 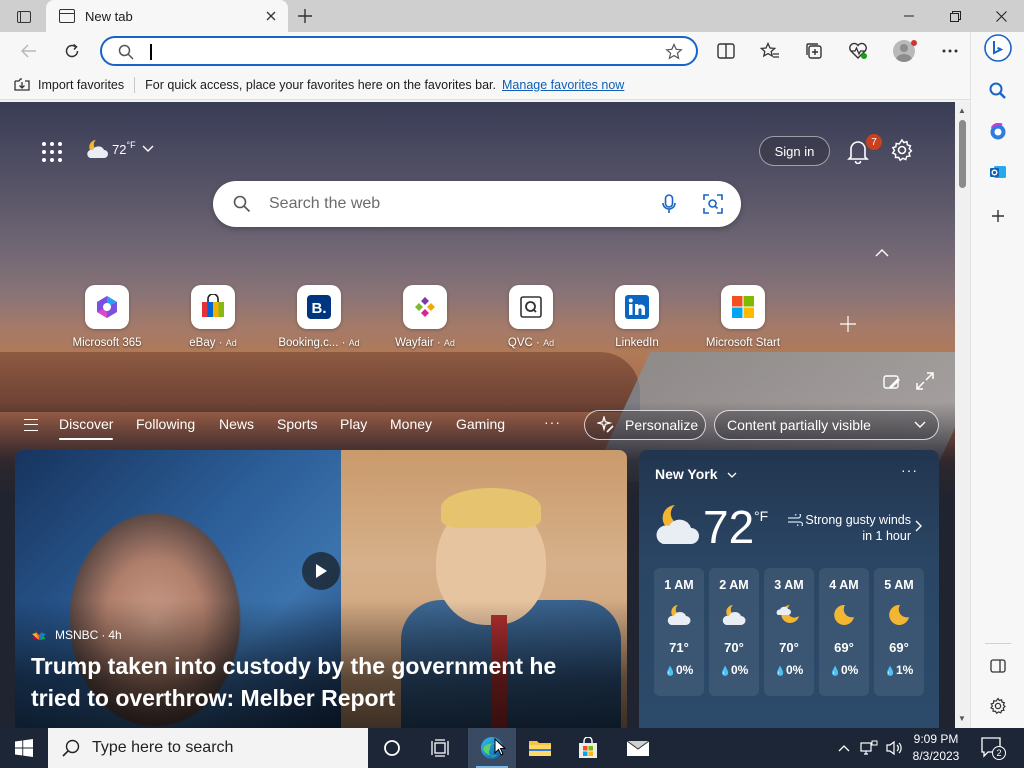 What do you see at coordinates (914, 43) in the screenshot?
I see `profile-status-dot` at bounding box center [914, 43].